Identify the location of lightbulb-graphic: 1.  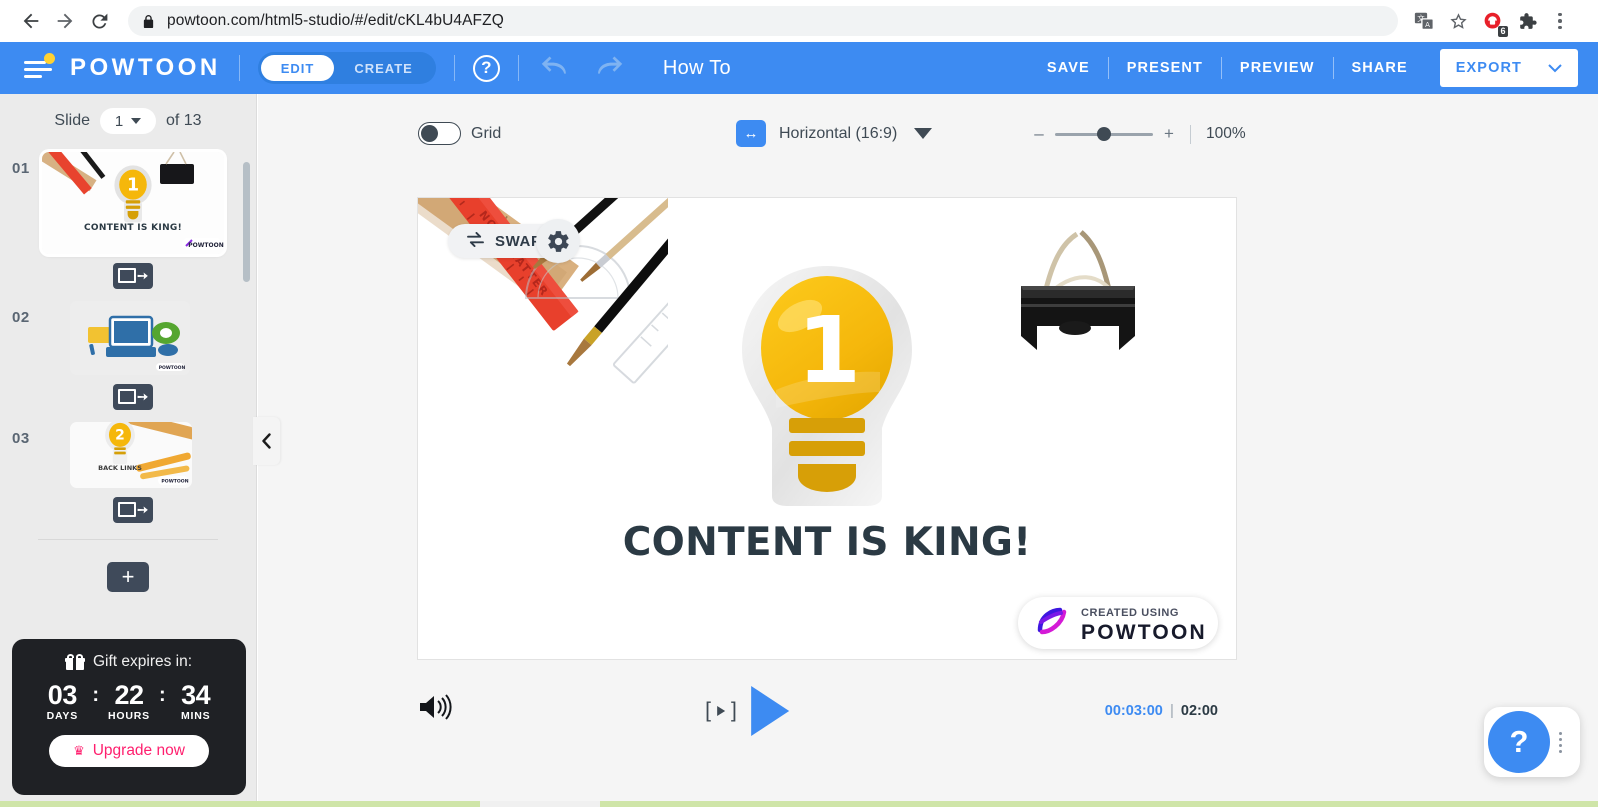
(827, 387).